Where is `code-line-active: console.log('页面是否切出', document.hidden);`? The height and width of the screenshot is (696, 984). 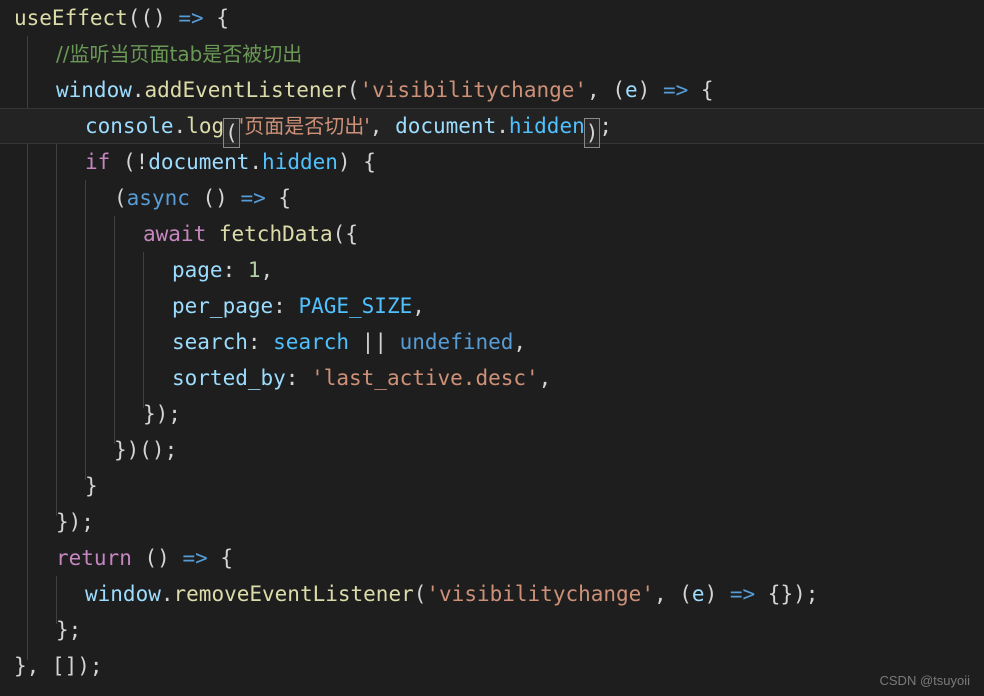
code-line-active: console.log('页面是否切出', document.hidden); is located at coordinates (492, 128).